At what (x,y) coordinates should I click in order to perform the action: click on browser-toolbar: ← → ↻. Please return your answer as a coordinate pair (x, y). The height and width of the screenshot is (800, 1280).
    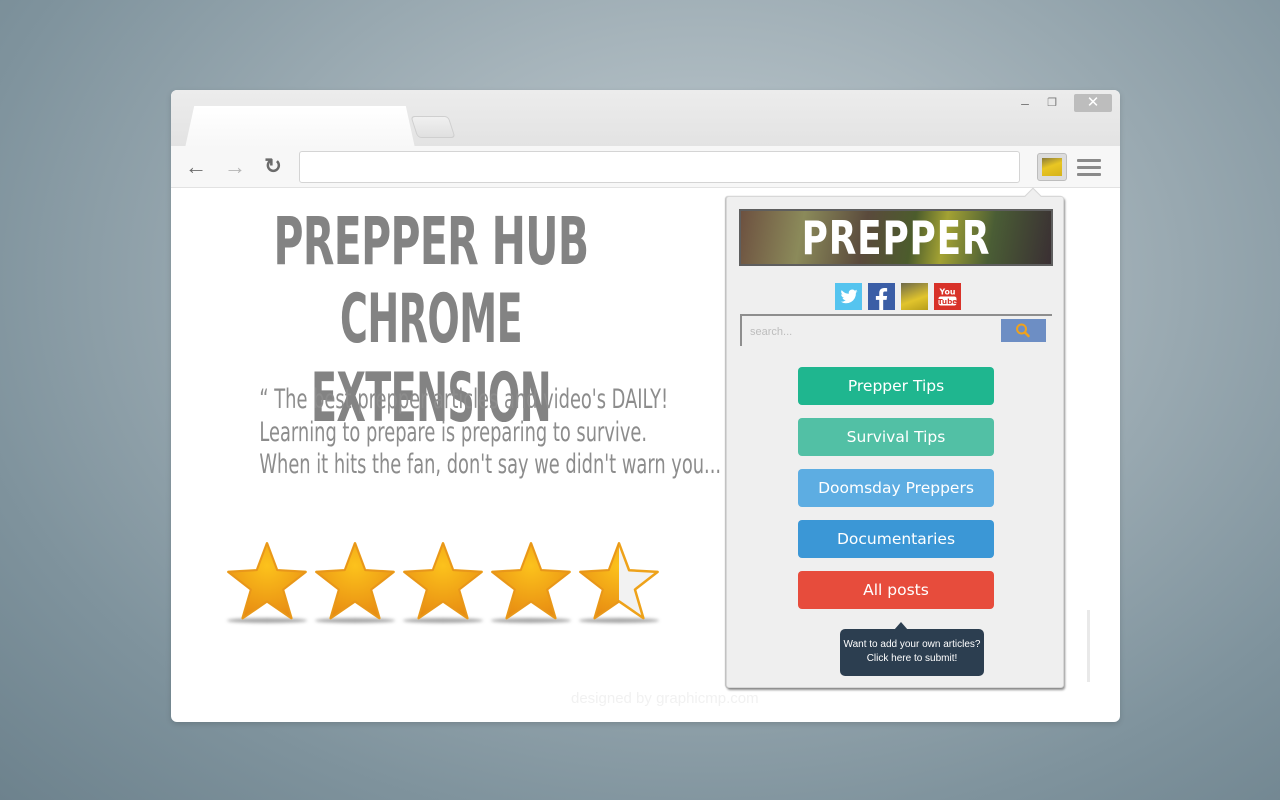
    Looking at the image, I should click on (645, 167).